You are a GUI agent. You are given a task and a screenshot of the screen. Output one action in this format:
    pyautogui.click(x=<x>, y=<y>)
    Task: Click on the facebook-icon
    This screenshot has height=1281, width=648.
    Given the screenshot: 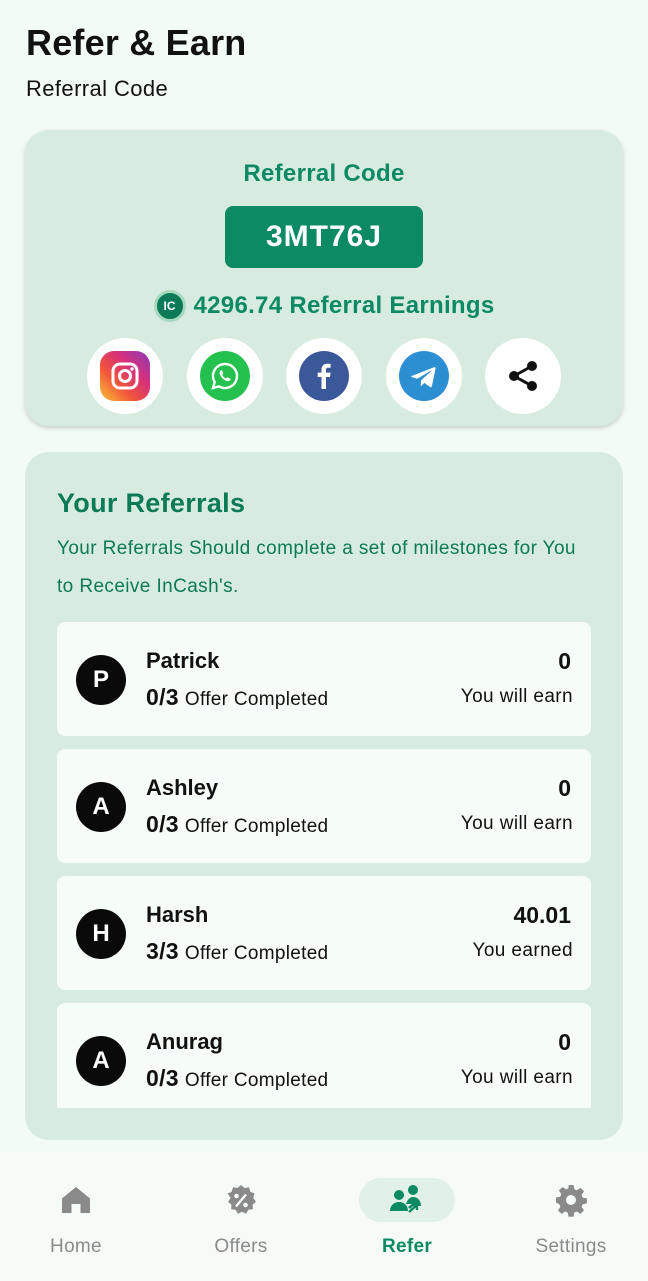 What is the action you would take?
    pyautogui.click(x=324, y=376)
    